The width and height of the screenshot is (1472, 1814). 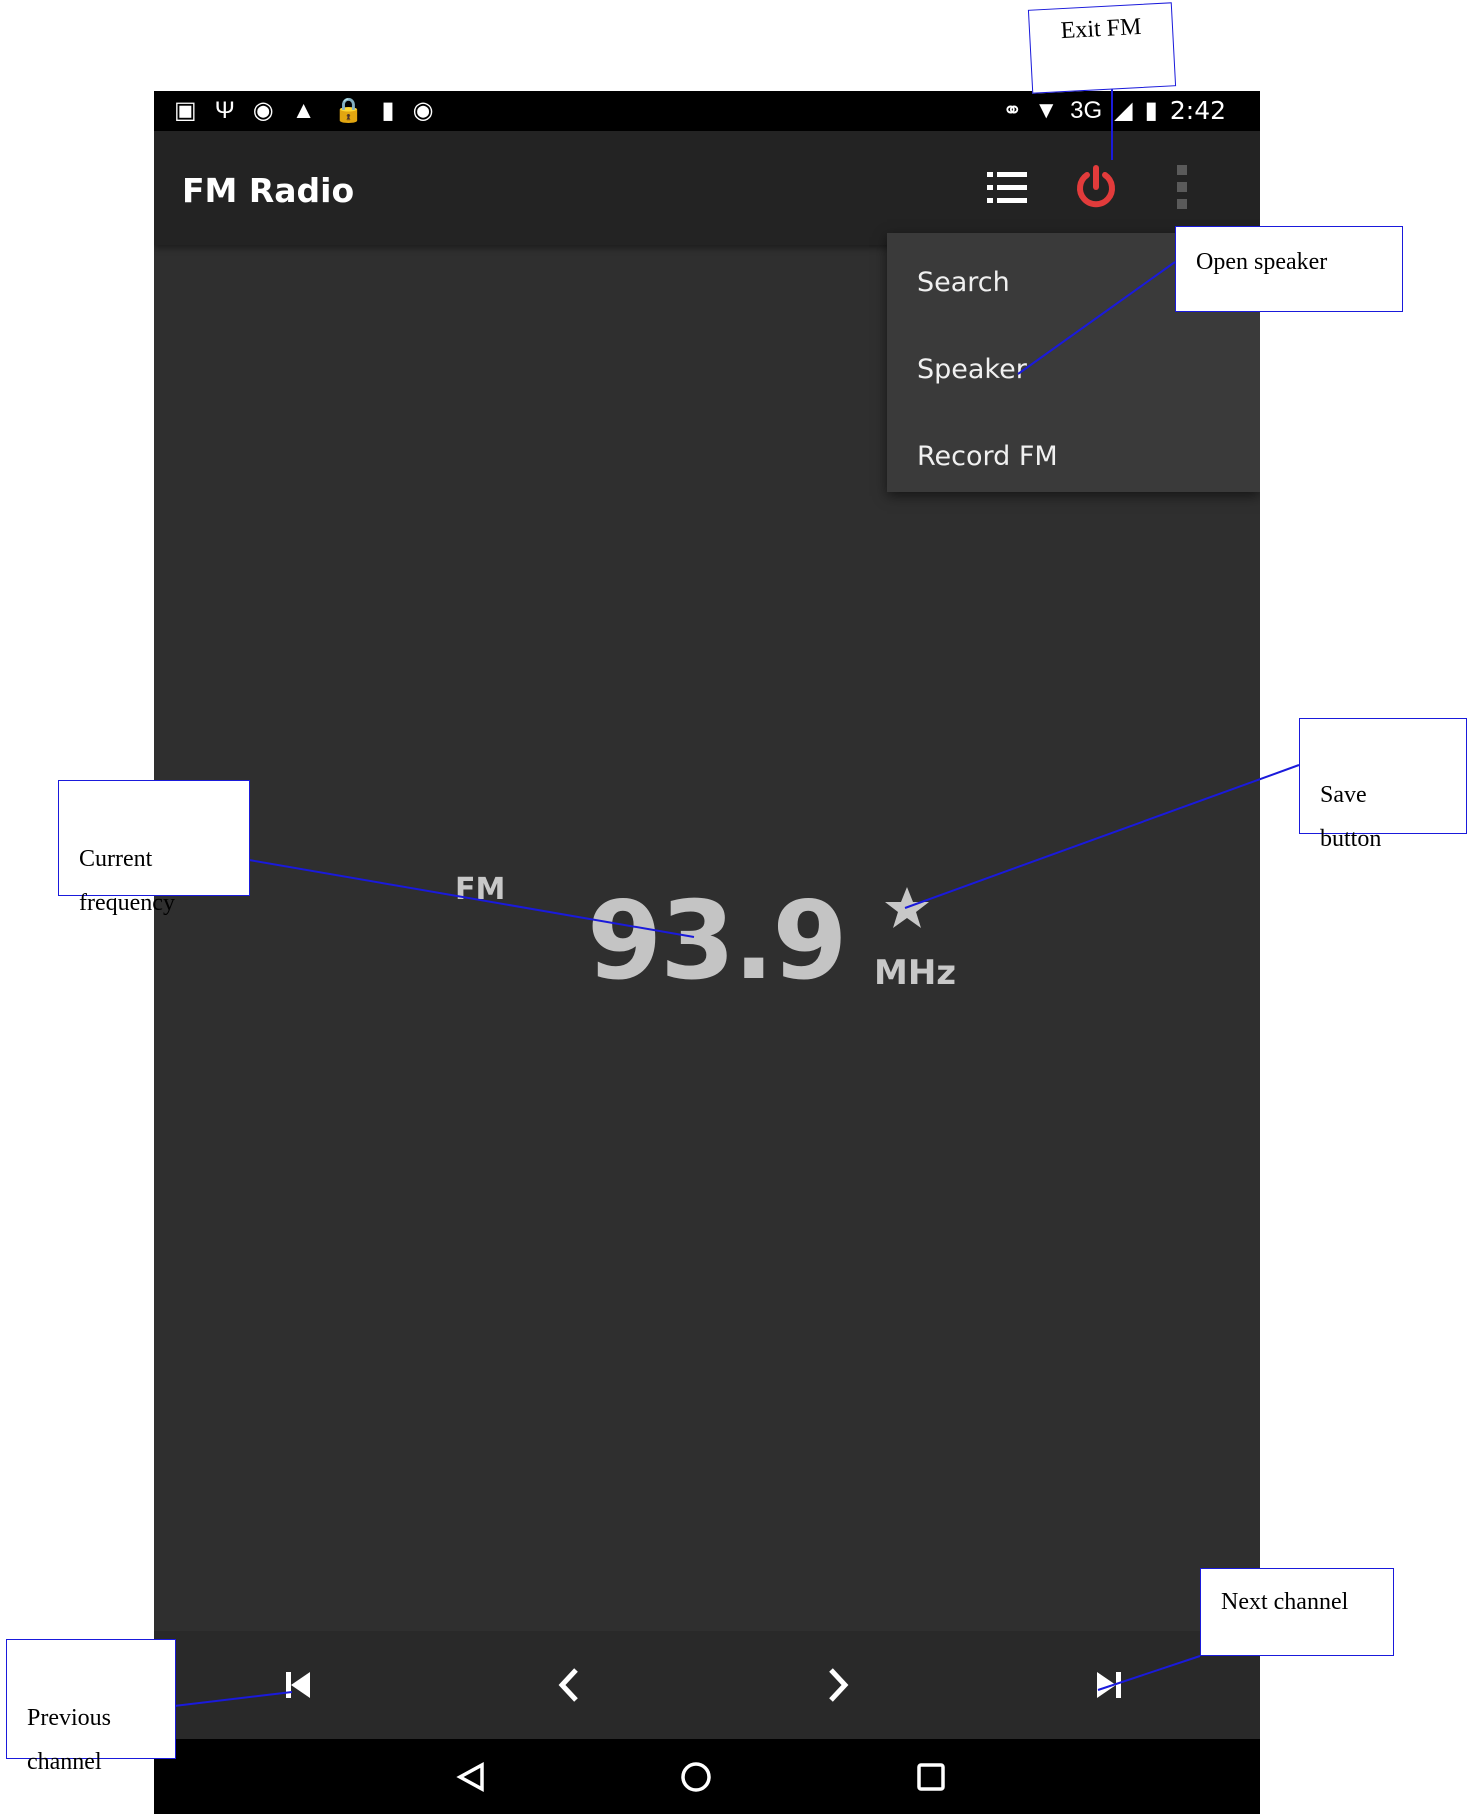 What do you see at coordinates (717, 941) in the screenshot?
I see `current-frequency: 93.9` at bounding box center [717, 941].